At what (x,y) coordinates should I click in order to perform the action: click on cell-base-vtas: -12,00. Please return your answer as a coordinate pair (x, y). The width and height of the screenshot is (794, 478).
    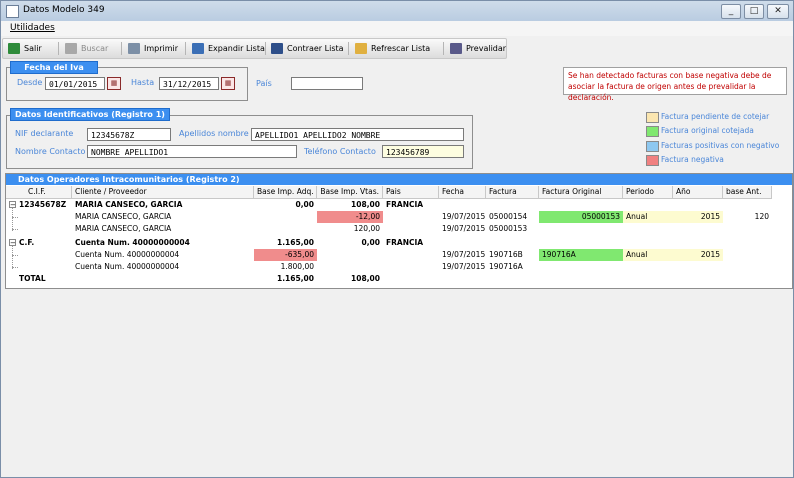
    Looking at the image, I should click on (350, 217).